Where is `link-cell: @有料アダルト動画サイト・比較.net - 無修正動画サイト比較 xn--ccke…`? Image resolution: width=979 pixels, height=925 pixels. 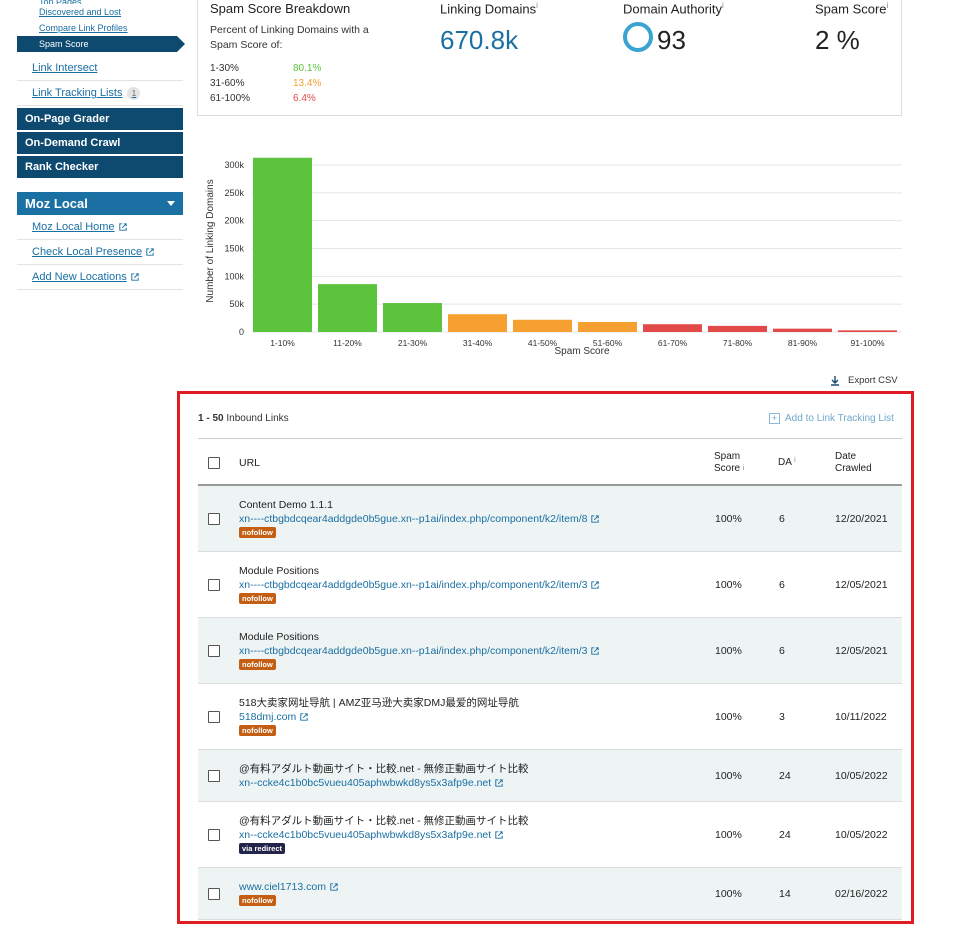 link-cell: @有料アダルト動画サイト・比較.net - 無修正動画サイト比較 xn--ccke… is located at coordinates (384, 776).